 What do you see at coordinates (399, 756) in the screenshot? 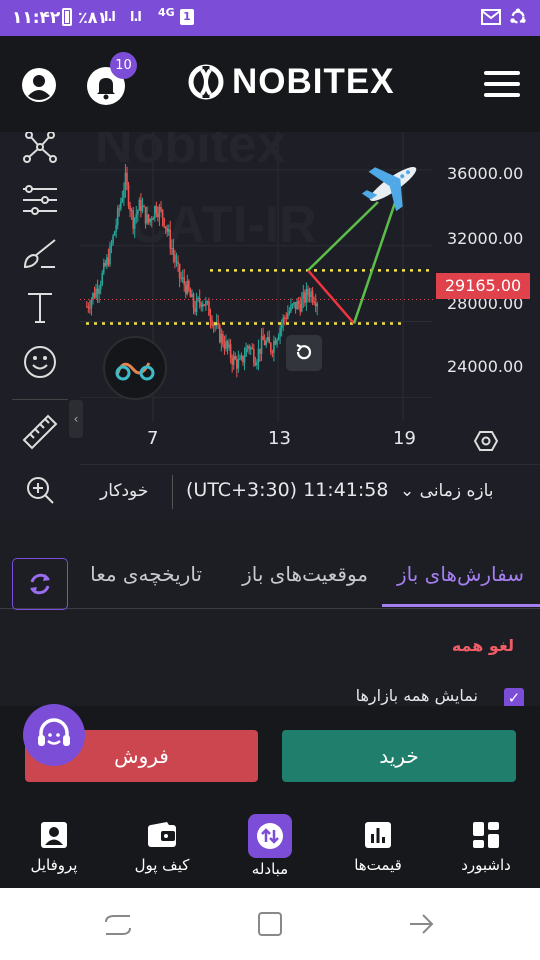
I see `buy-button: خرید` at bounding box center [399, 756].